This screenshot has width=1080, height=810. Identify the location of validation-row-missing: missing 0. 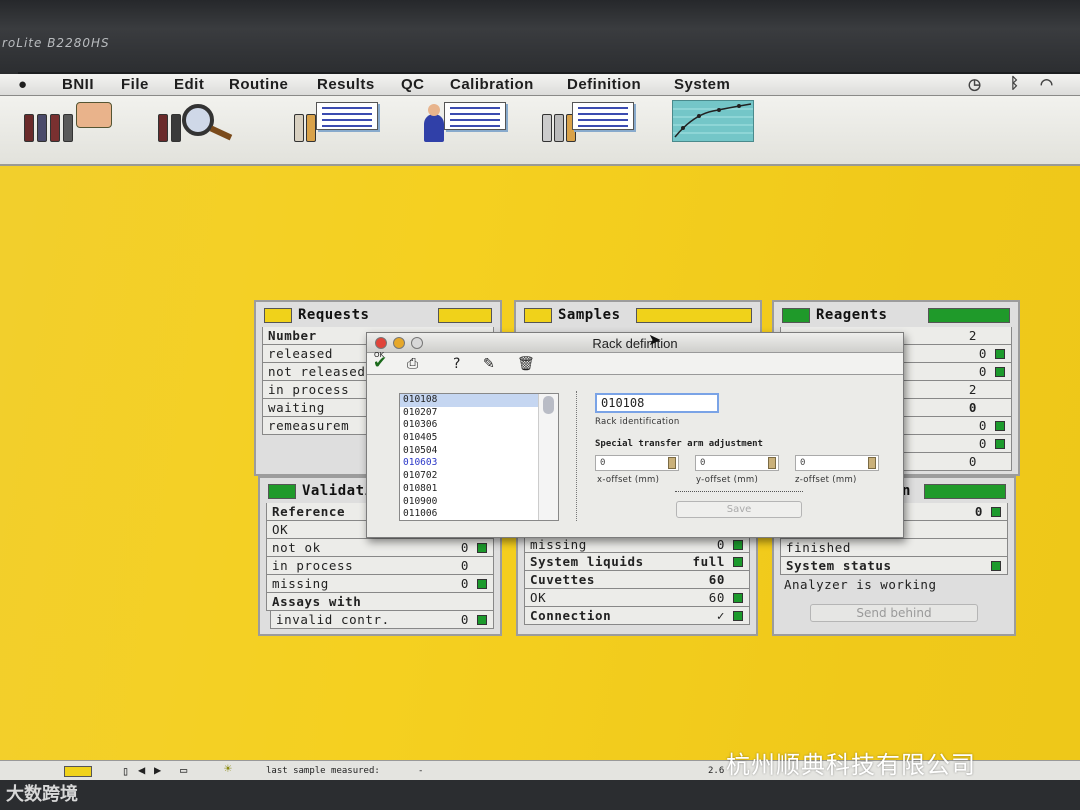
(380, 584).